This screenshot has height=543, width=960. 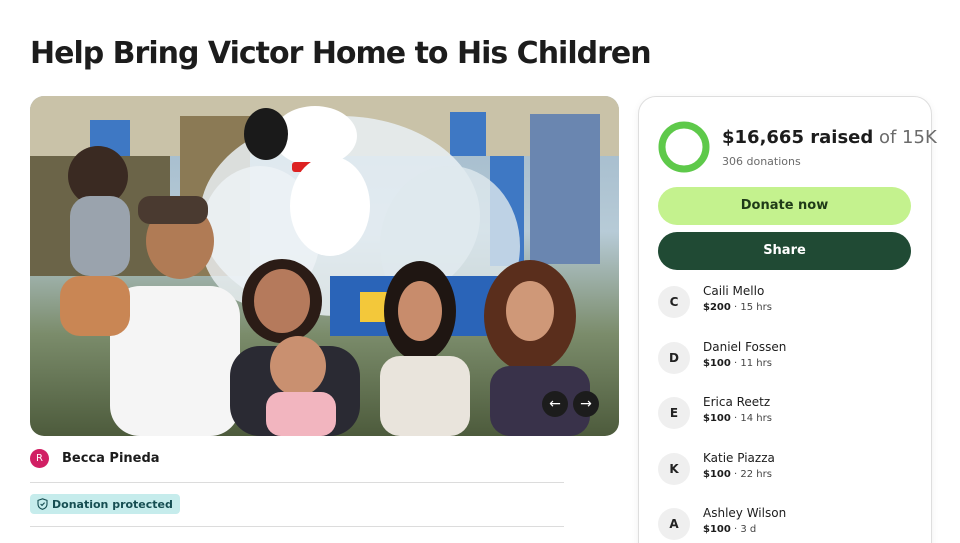 I want to click on shield-icon, so click(x=42, y=504).